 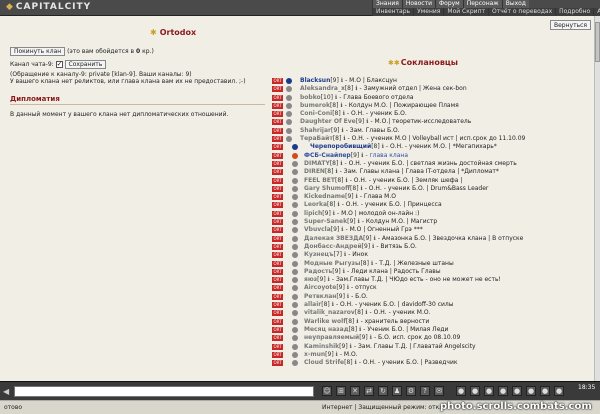 I want to click on chat-arrow-icon: ◀, so click(x=6, y=391).